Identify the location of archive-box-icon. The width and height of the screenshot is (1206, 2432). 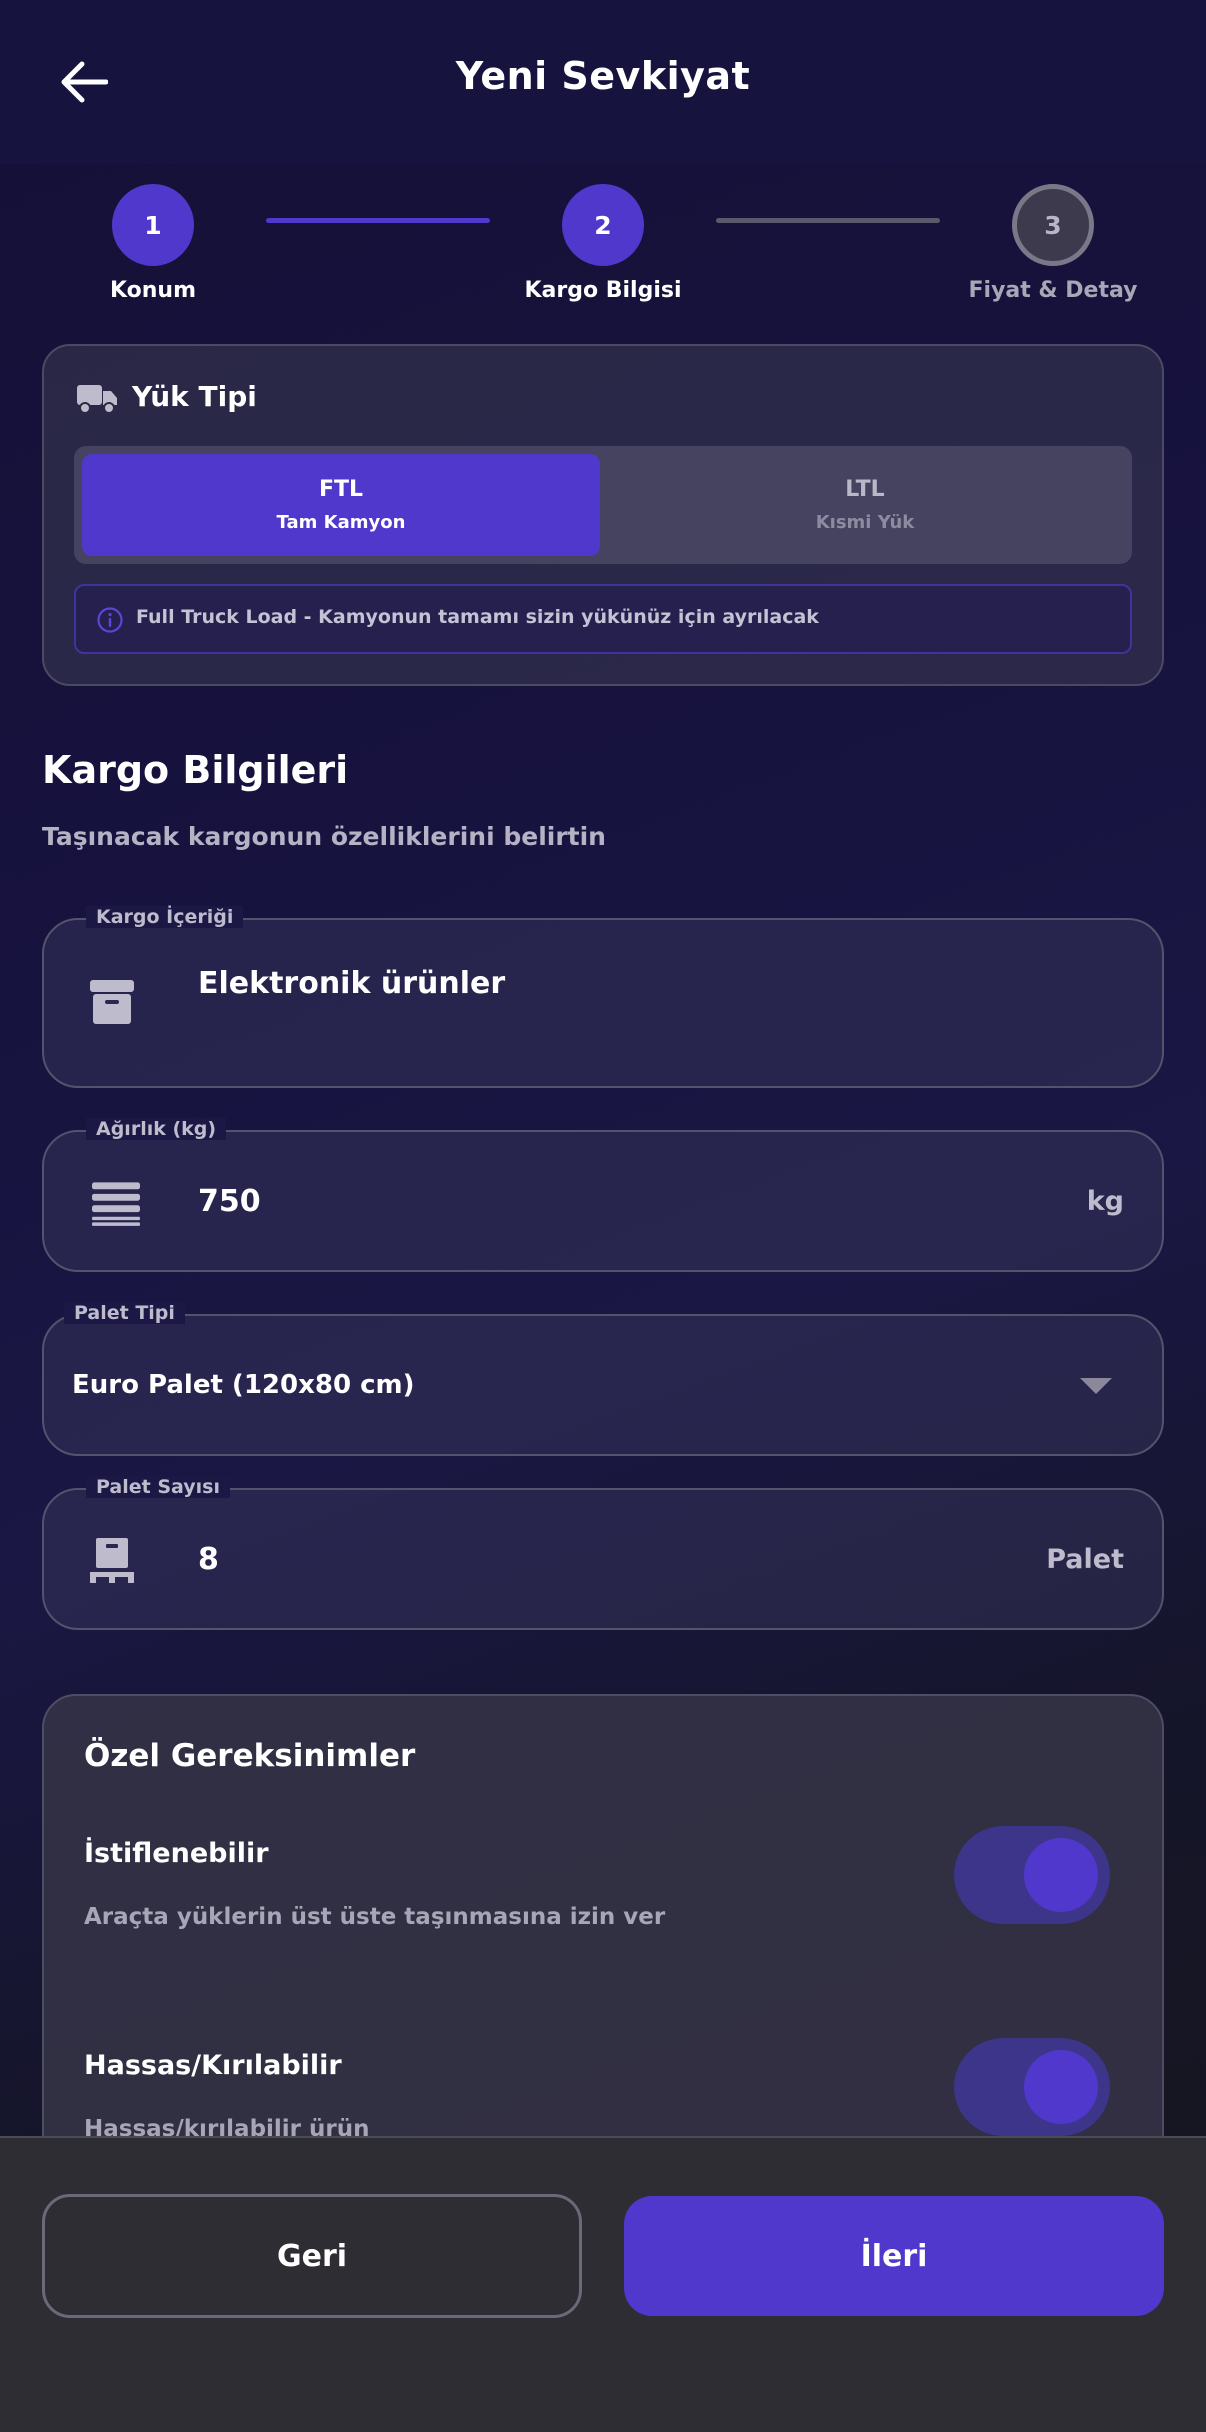
(112, 1002).